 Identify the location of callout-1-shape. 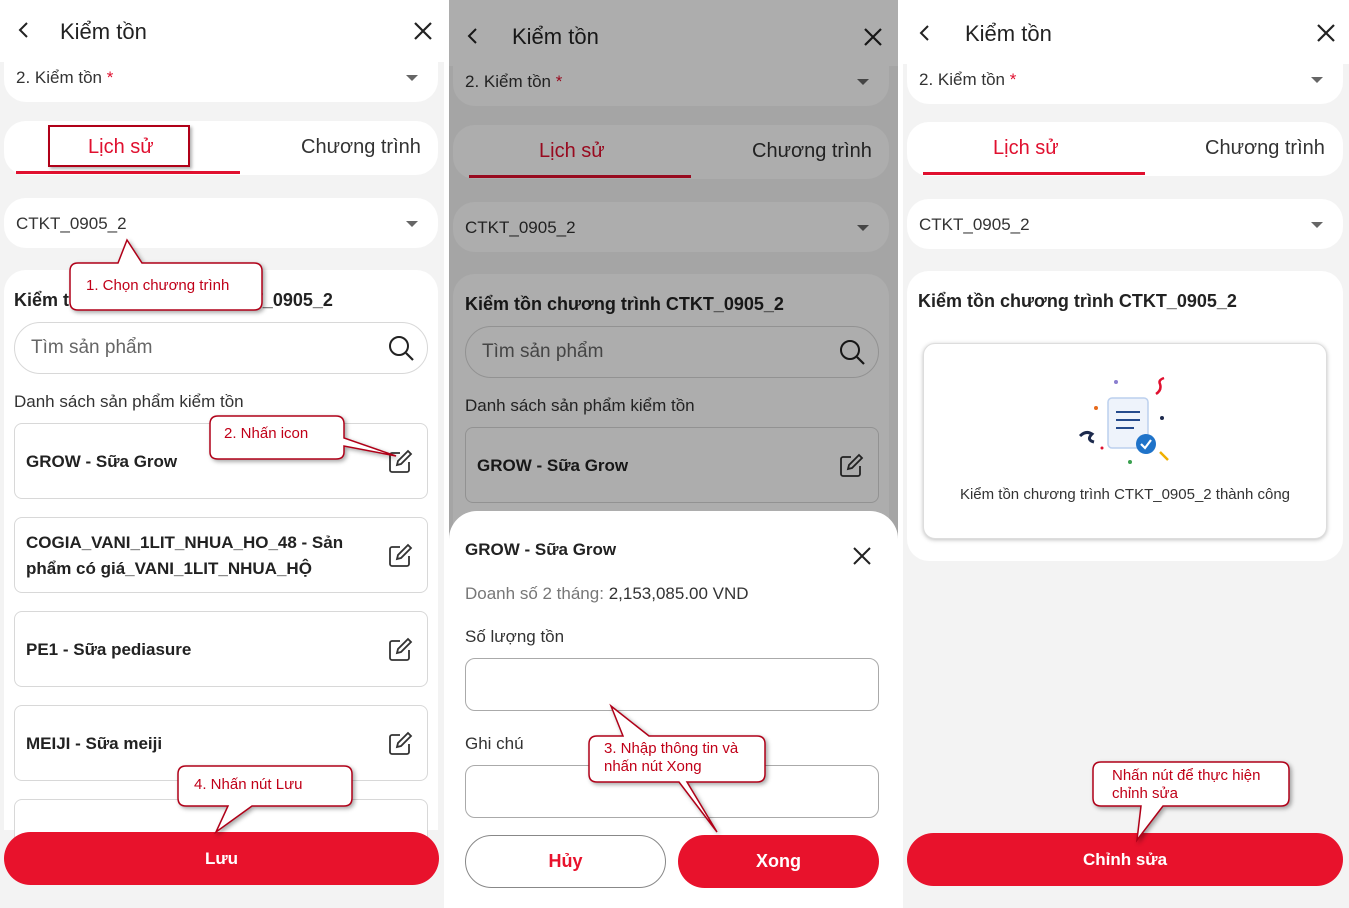
(166, 274).